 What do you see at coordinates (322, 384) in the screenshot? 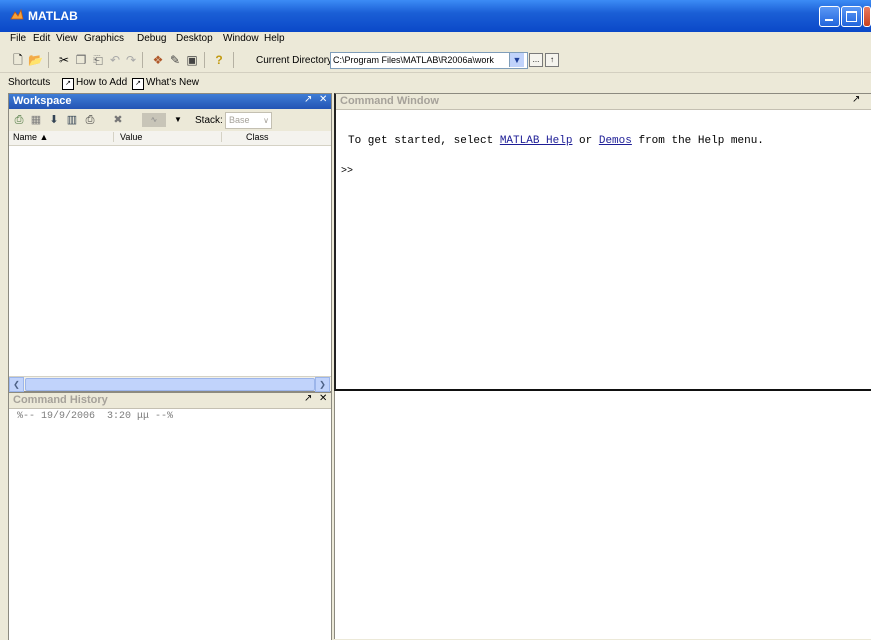
I see `scroll-right-icon: ❯` at bounding box center [322, 384].